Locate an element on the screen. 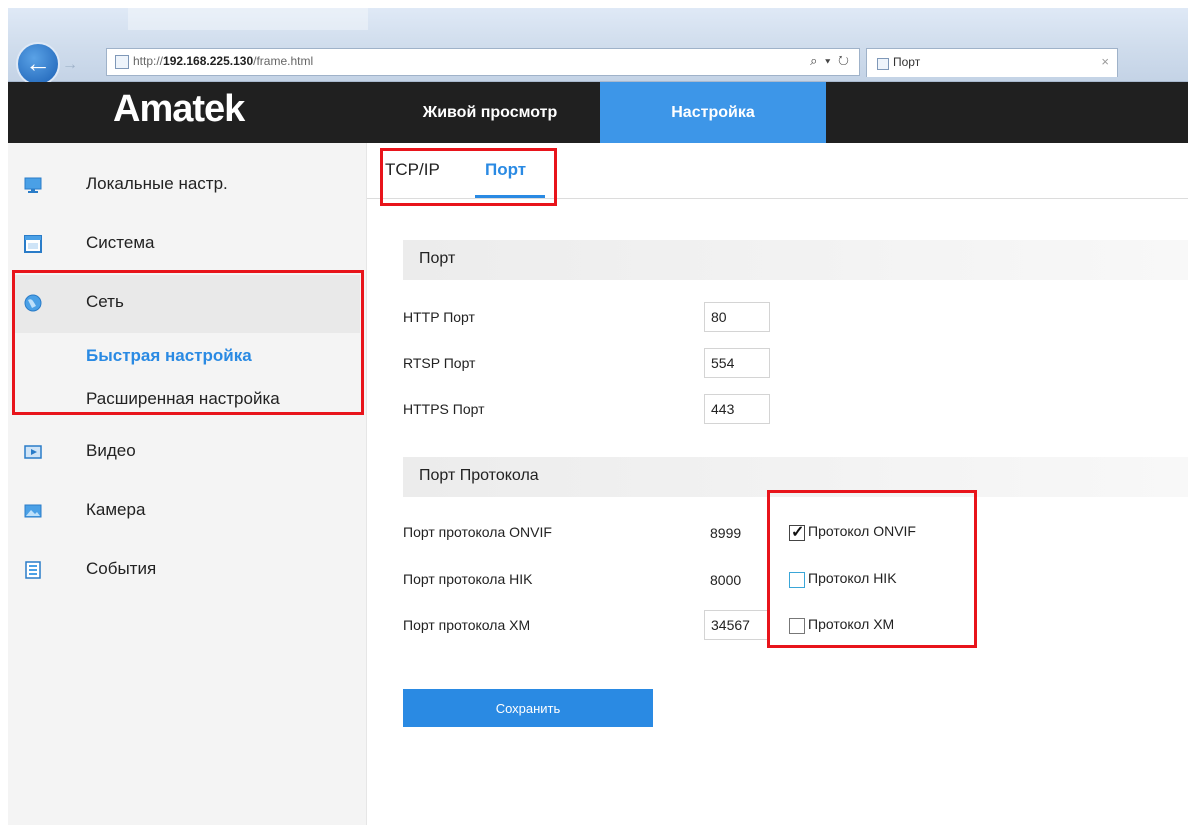  onvif-port-label: Порт протокола ONVIF is located at coordinates (477, 532).